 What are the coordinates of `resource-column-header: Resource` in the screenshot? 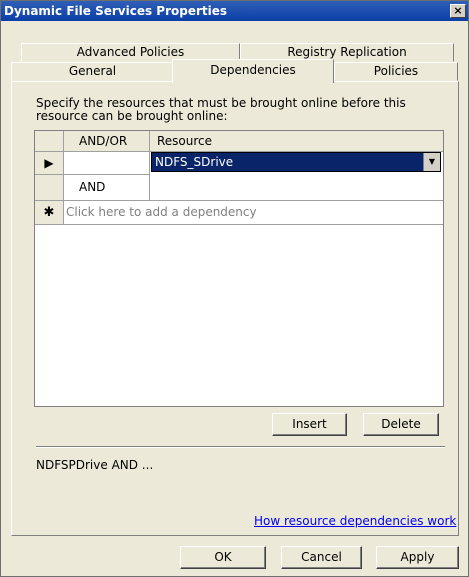 It's located at (296, 141).